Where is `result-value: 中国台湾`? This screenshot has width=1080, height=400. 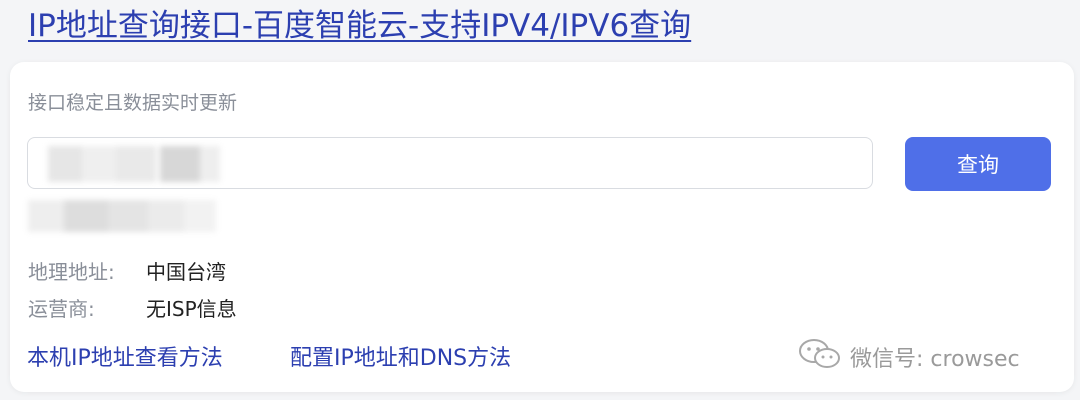 result-value: 中国台湾 is located at coordinates (186, 272).